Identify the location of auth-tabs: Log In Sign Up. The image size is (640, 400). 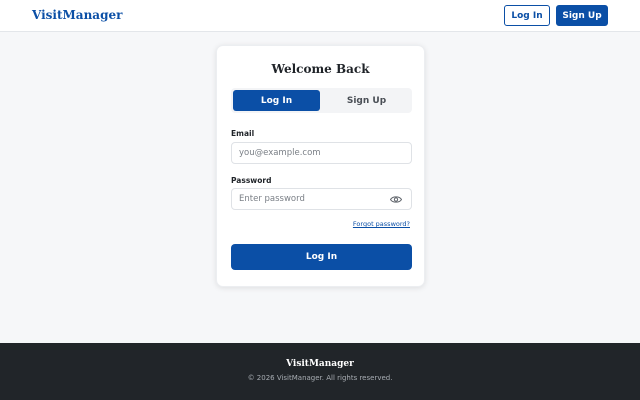
(321, 100).